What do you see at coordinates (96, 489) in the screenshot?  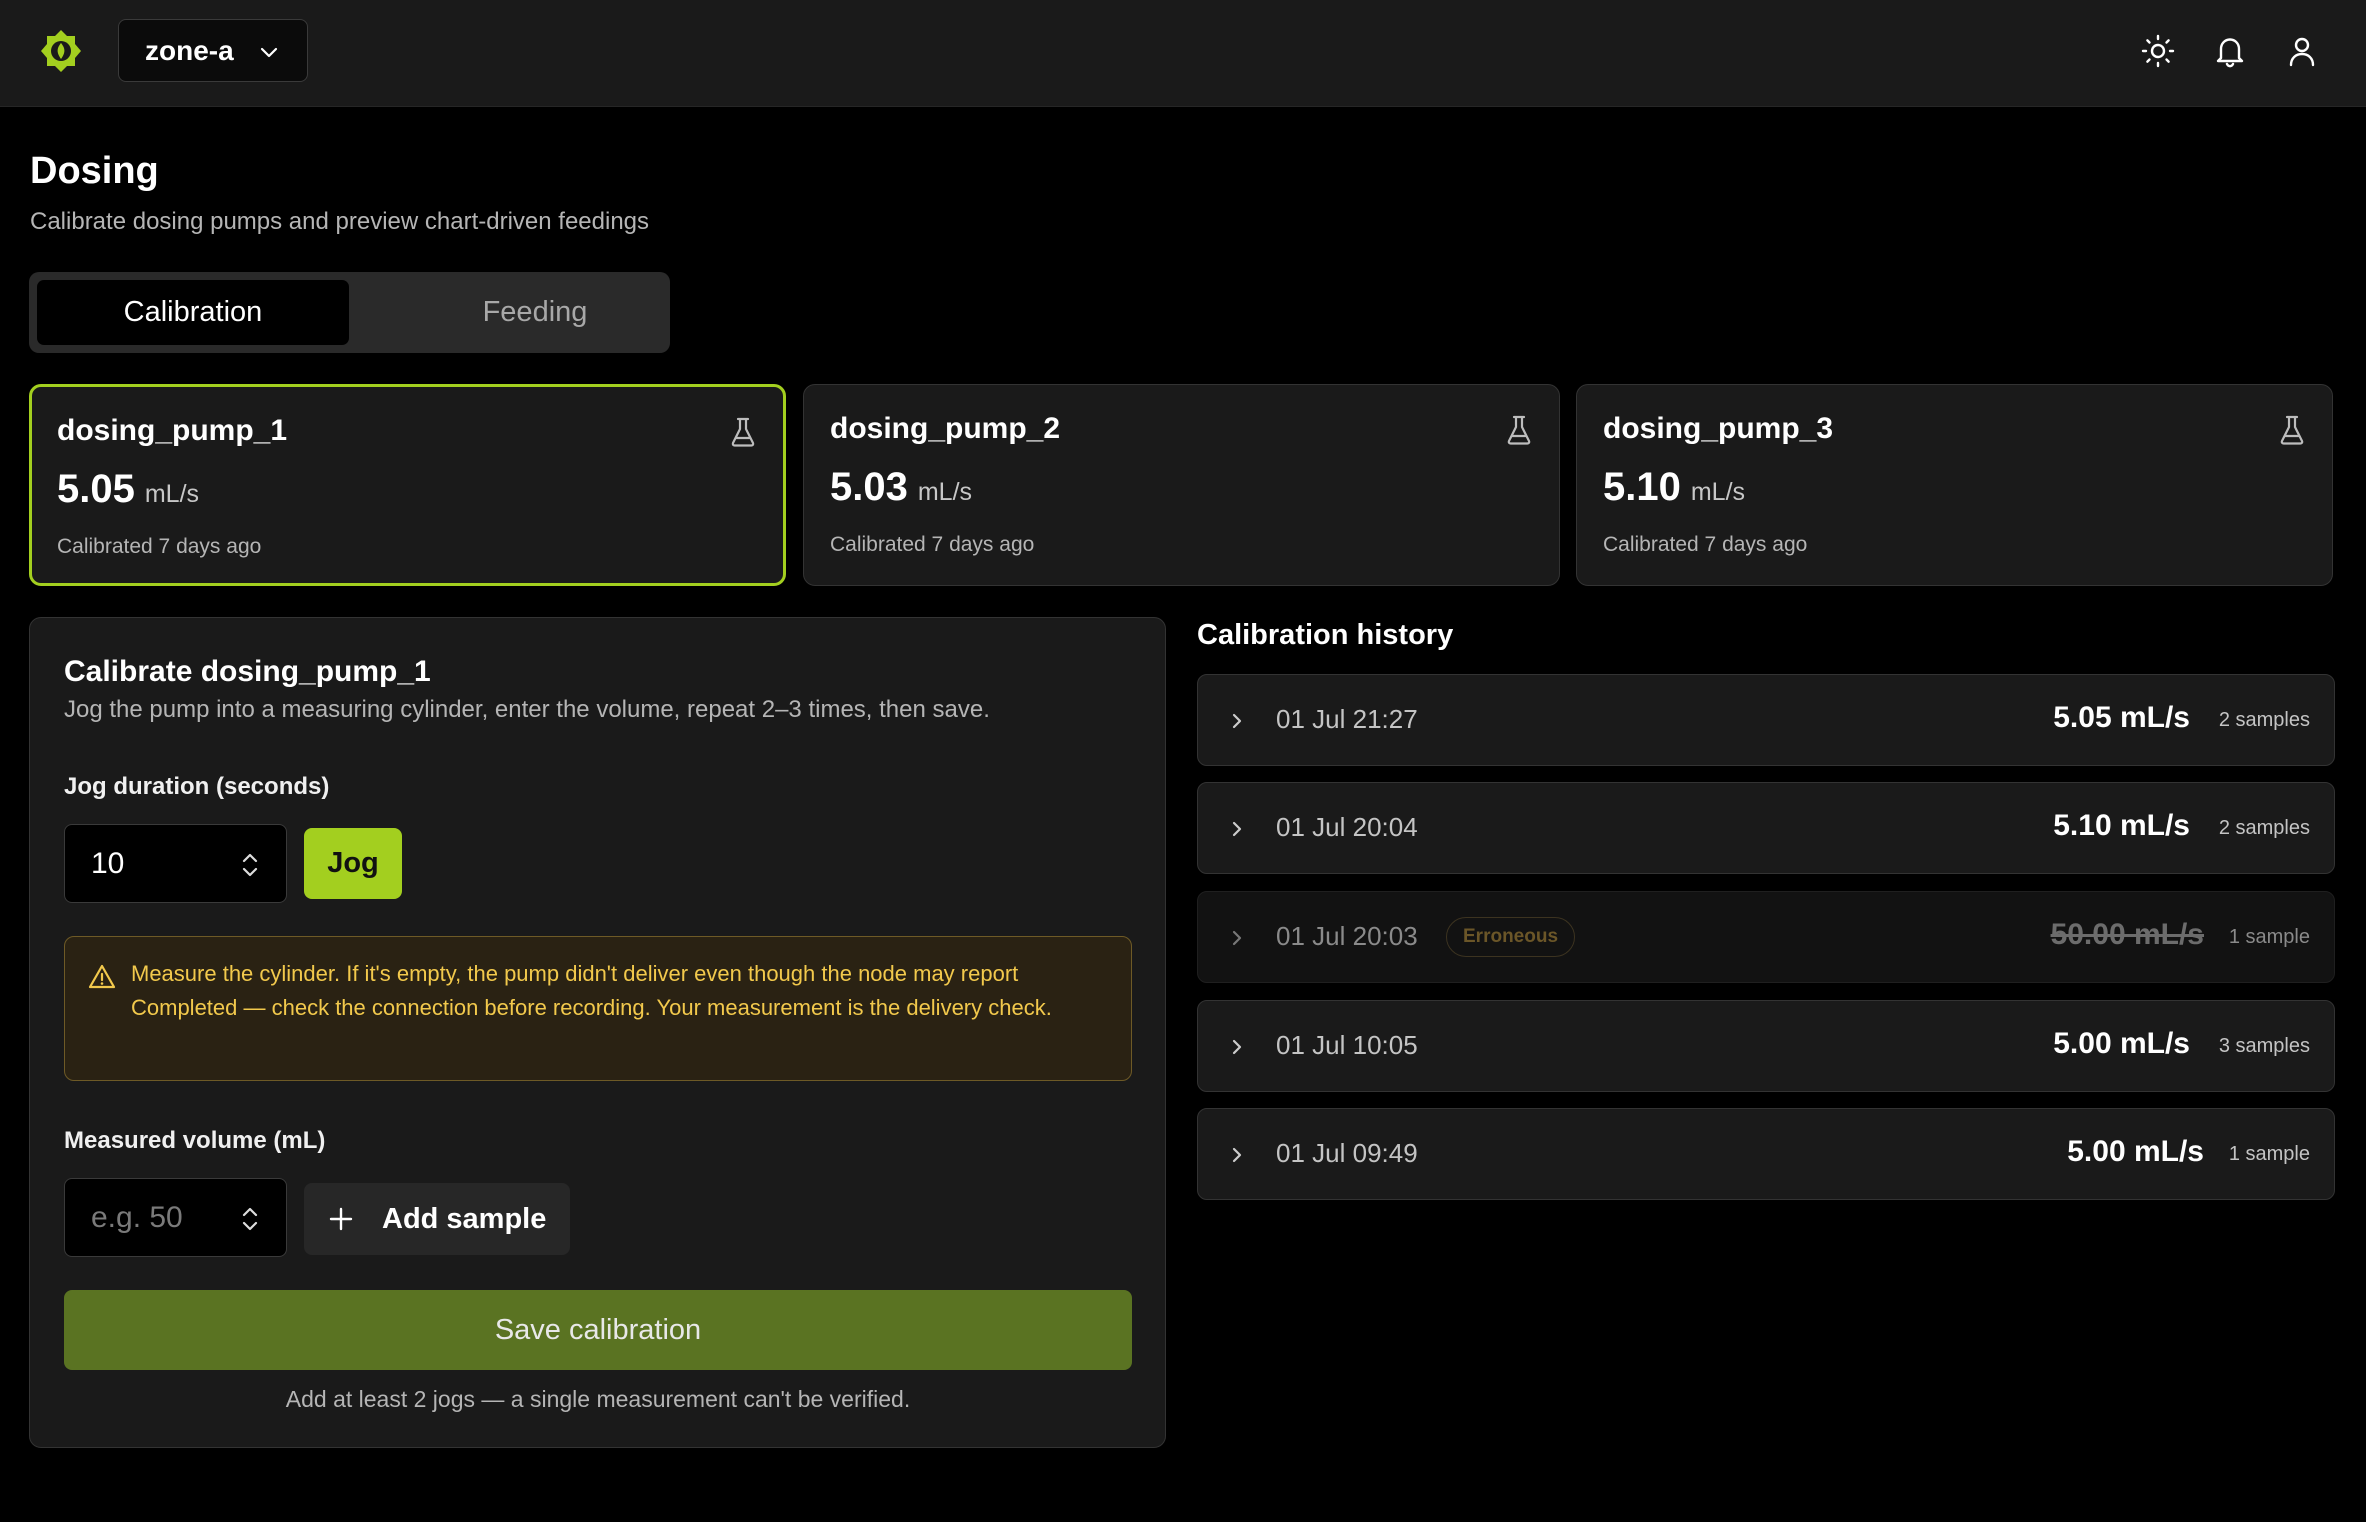 I see `pump-rate-value: 5.05` at bounding box center [96, 489].